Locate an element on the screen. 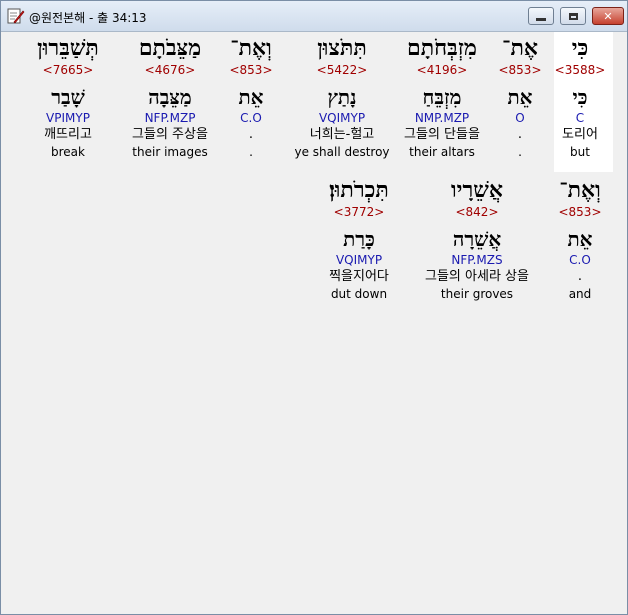  korean-gloss: 찍을지어다 is located at coordinates (359, 276).